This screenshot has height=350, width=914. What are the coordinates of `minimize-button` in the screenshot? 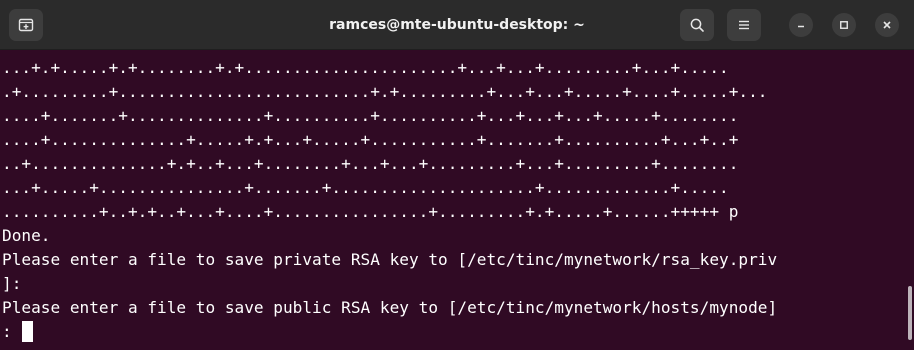 It's located at (801, 25).